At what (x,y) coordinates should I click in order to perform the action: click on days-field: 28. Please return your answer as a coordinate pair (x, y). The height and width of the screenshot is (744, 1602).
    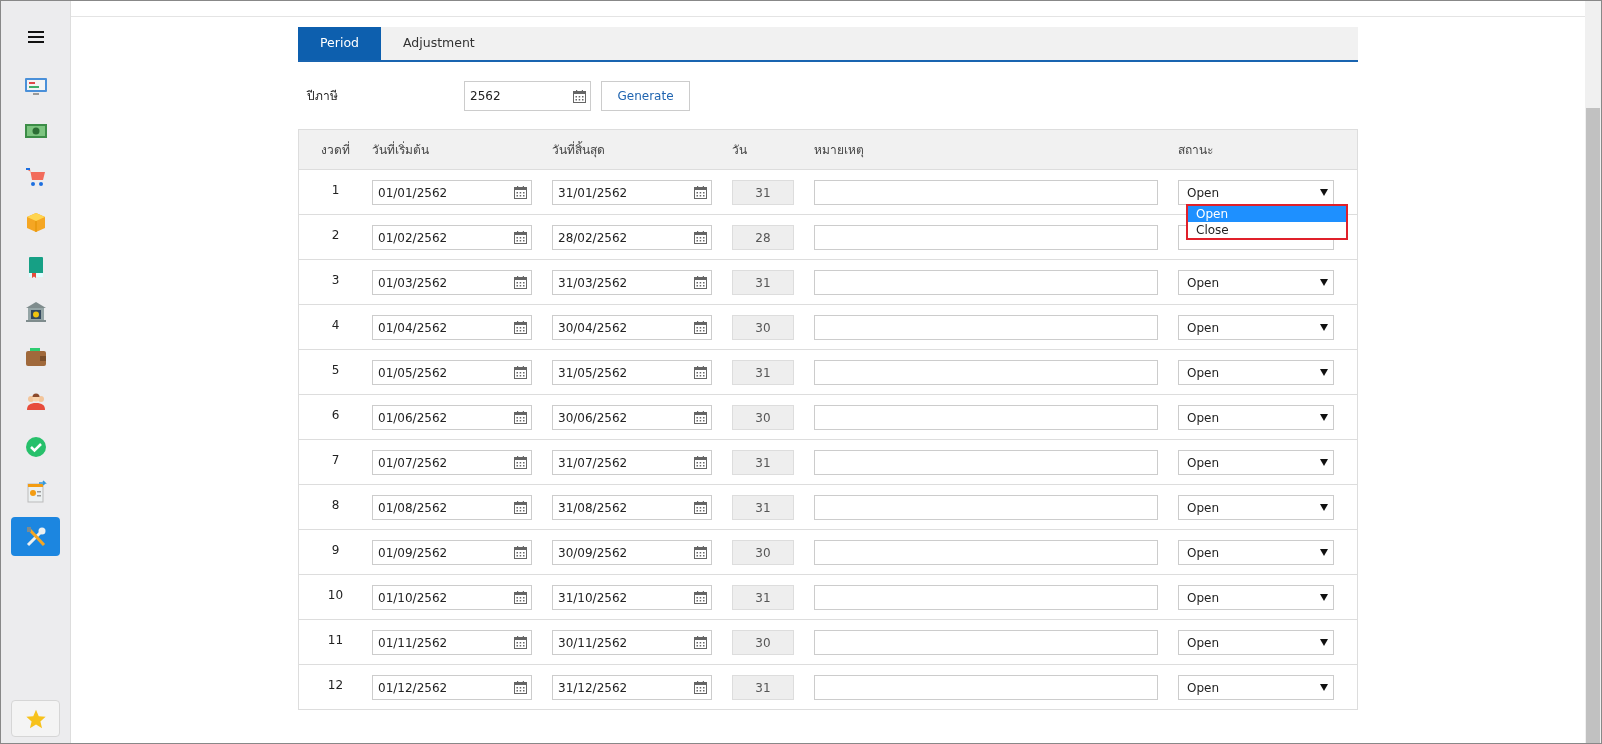
    Looking at the image, I should click on (763, 237).